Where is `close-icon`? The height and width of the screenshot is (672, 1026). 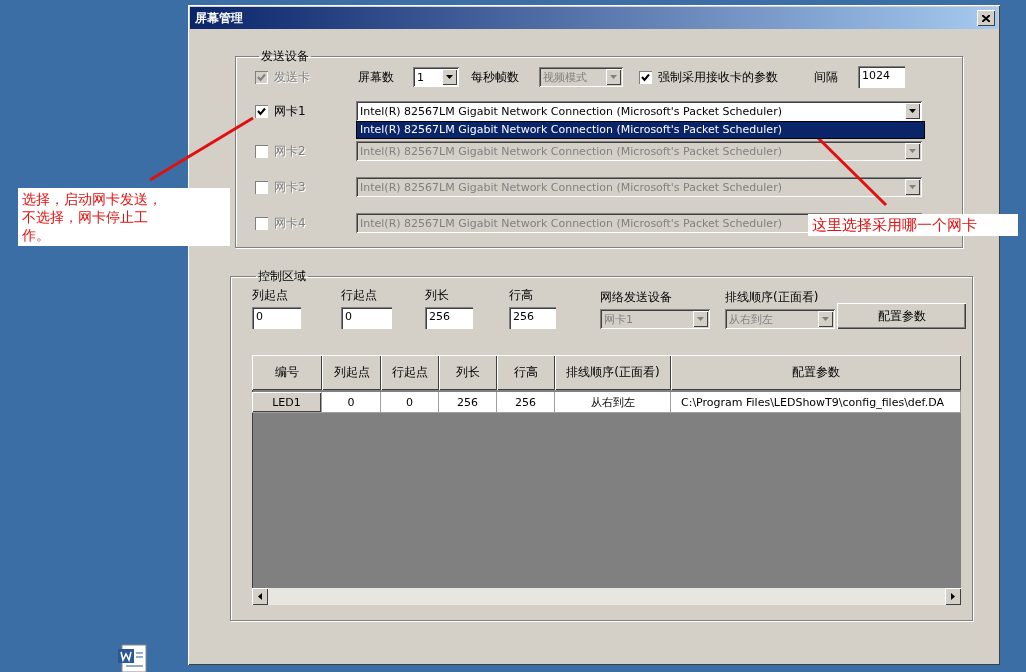 close-icon is located at coordinates (986, 18).